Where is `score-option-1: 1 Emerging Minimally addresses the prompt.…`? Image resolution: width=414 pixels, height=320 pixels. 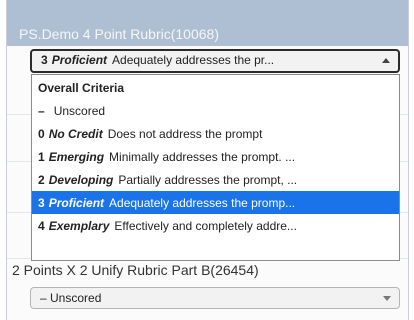
score-option-1: 1 Emerging Minimally addresses the prompt.… is located at coordinates (215, 156).